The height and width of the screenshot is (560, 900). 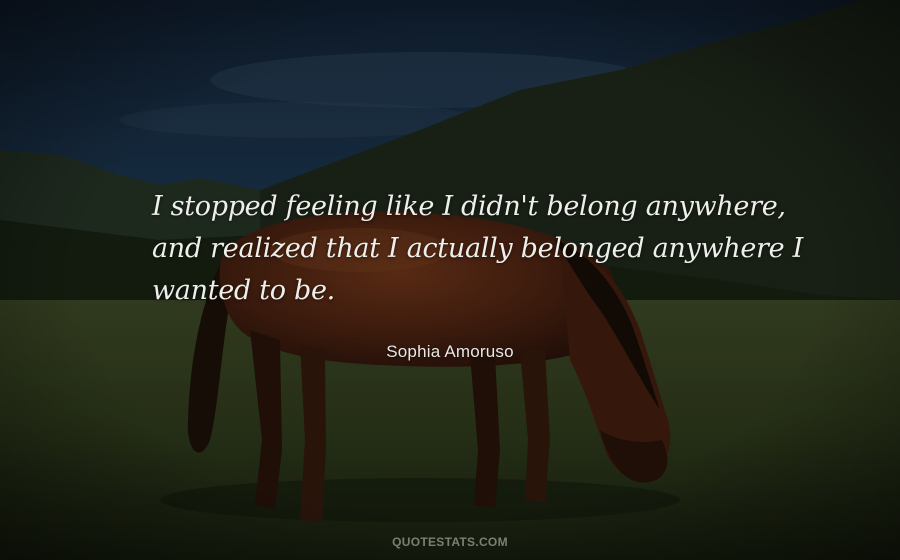 I want to click on site-watermark: QUOTESTATS.COM, so click(x=450, y=542).